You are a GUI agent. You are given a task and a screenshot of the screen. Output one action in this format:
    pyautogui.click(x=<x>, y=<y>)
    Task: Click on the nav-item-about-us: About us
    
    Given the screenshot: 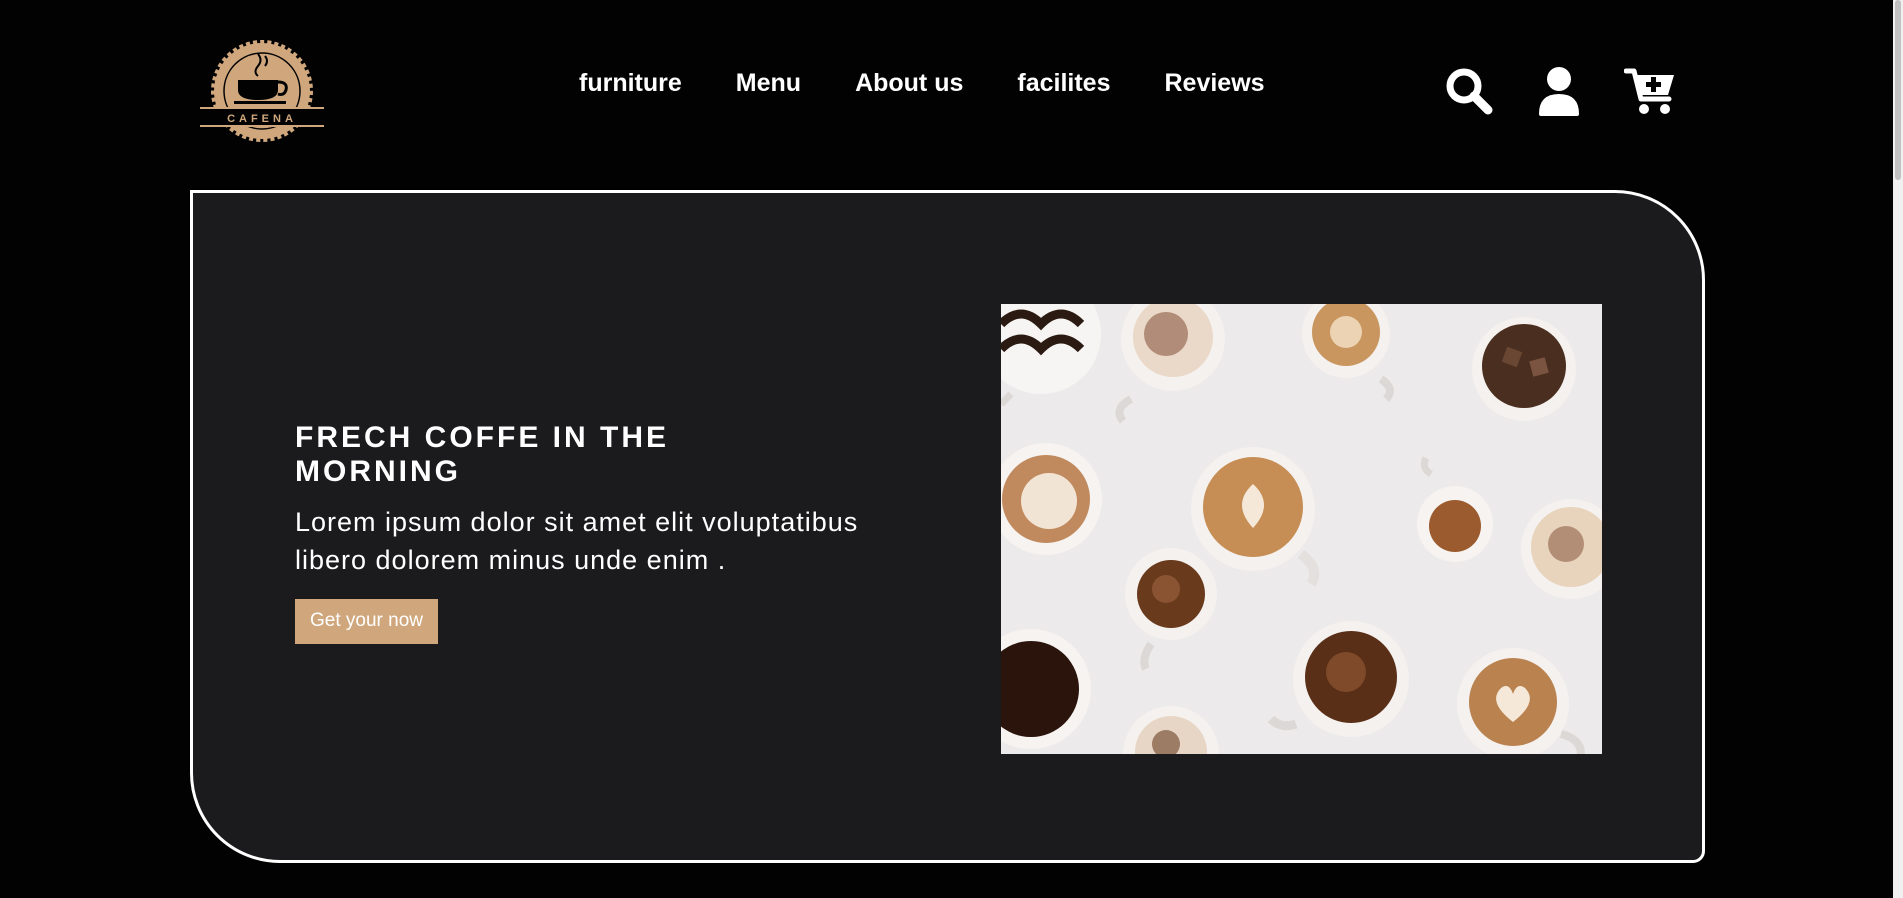 What is the action you would take?
    pyautogui.click(x=909, y=83)
    